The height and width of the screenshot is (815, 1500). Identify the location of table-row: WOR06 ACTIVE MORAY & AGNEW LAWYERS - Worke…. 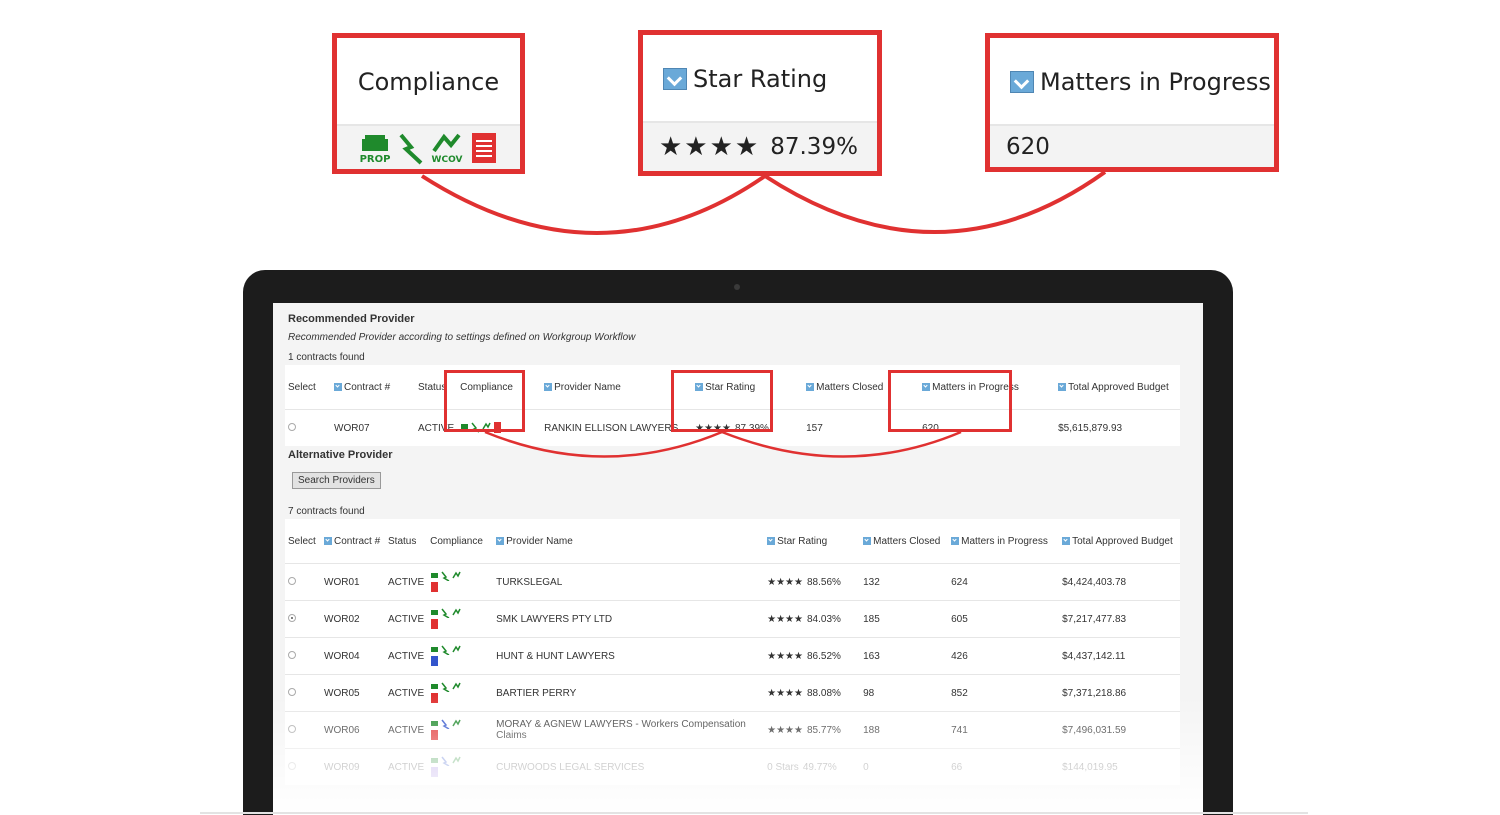
(732, 730).